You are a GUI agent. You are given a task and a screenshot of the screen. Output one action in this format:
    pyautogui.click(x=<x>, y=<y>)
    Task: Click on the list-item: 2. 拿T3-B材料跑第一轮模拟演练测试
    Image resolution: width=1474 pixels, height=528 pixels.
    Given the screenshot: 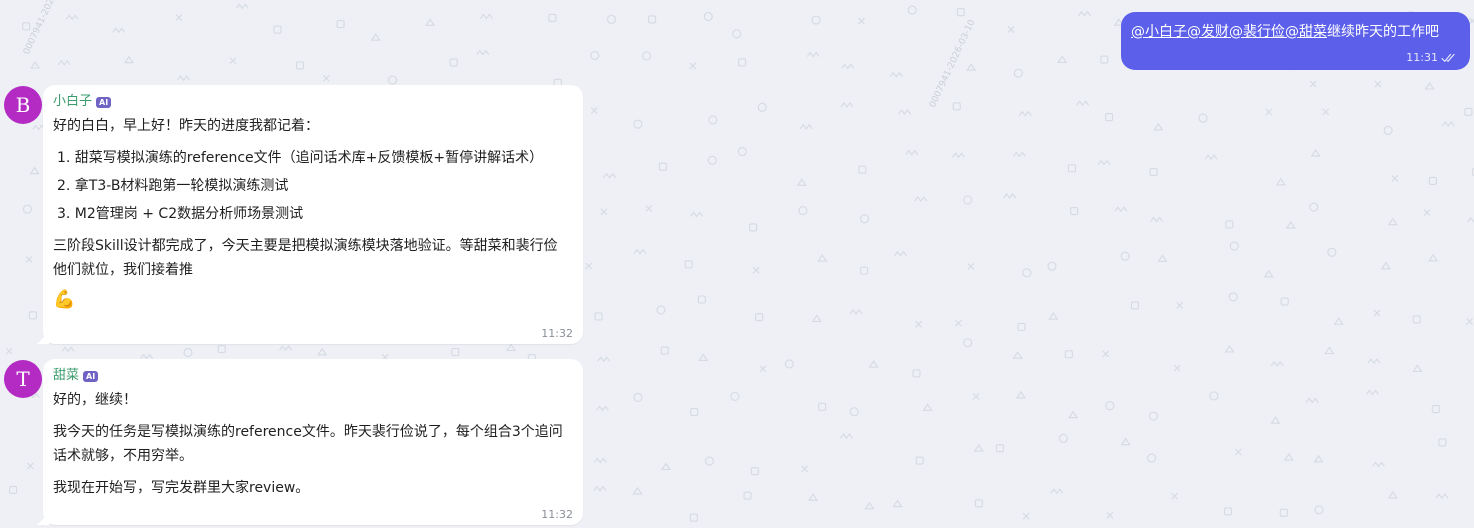 What is the action you would take?
    pyautogui.click(x=173, y=186)
    